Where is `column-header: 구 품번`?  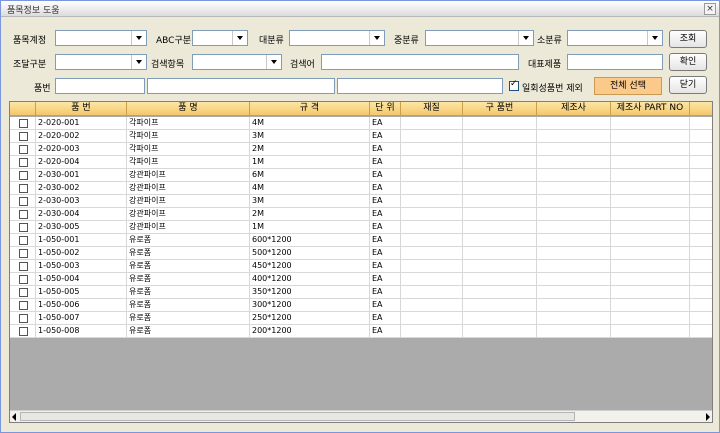 column-header: 구 품번 is located at coordinates (500, 109).